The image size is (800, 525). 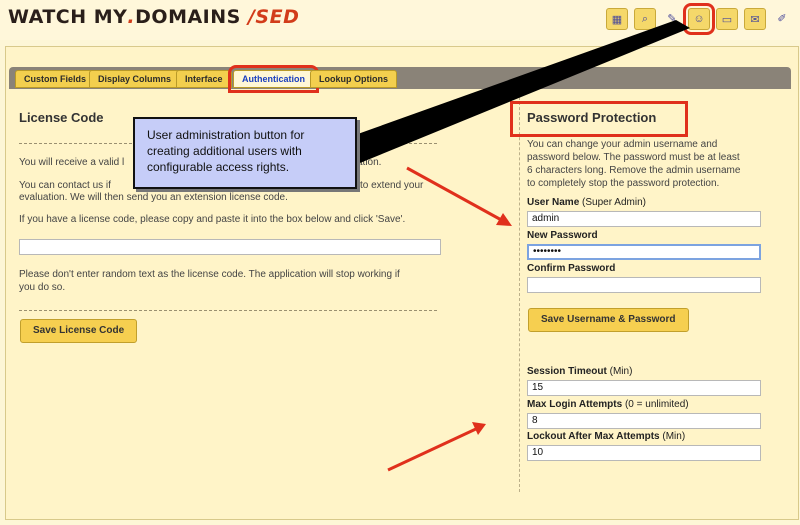 I want to click on arrow-to-username, so click(x=456, y=195).